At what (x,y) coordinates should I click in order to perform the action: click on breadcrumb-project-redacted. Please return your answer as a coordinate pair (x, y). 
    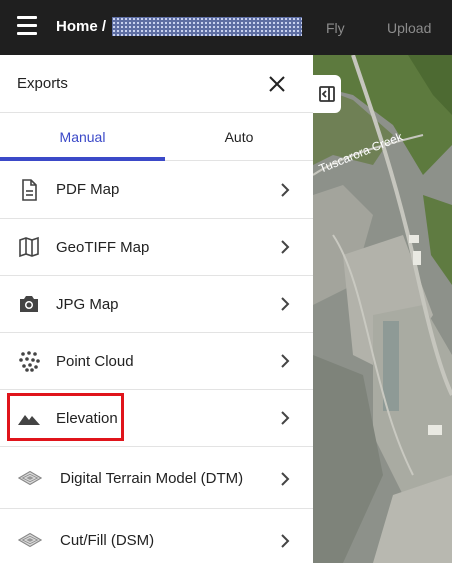
    Looking at the image, I should click on (207, 26).